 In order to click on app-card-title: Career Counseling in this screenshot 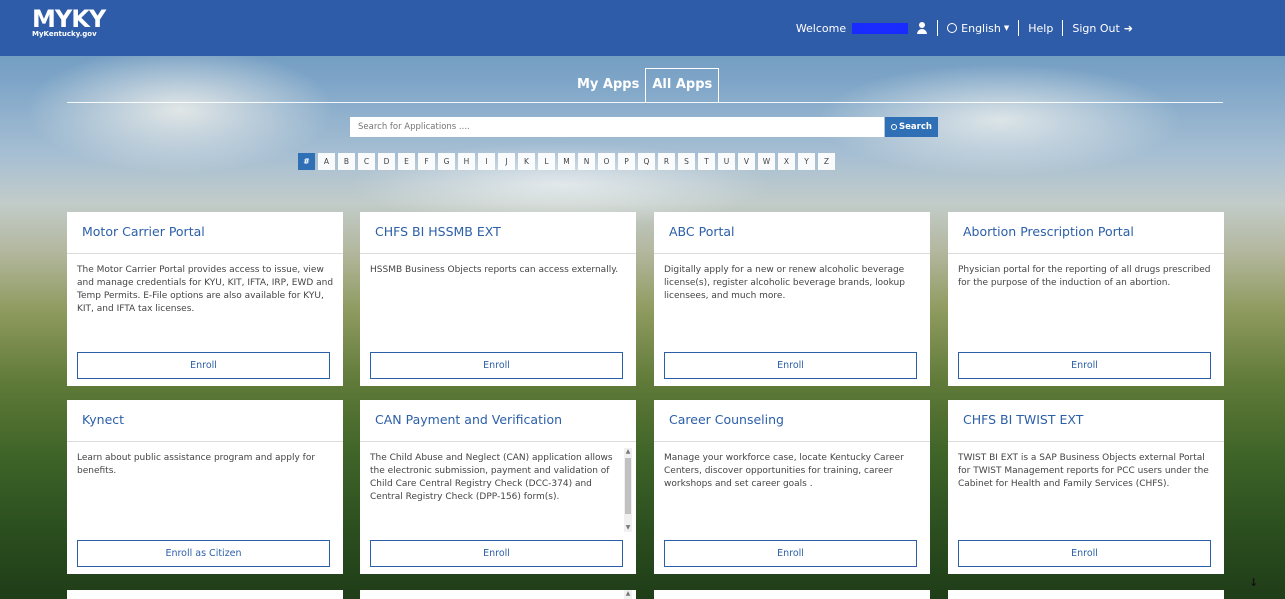, I will do `click(792, 421)`.